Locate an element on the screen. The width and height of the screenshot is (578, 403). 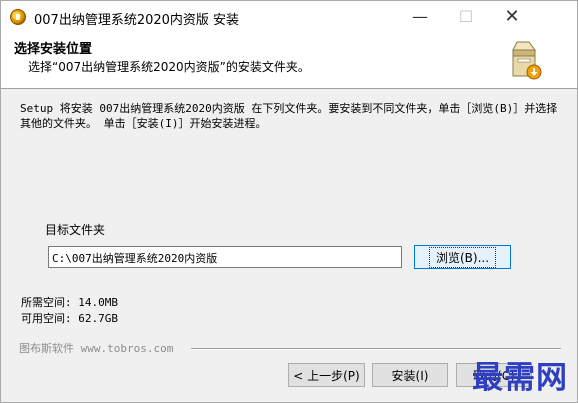
title-bar: 007出纳管理系统2020内资版 安装 — ☐ ✕ is located at coordinates (289, 16).